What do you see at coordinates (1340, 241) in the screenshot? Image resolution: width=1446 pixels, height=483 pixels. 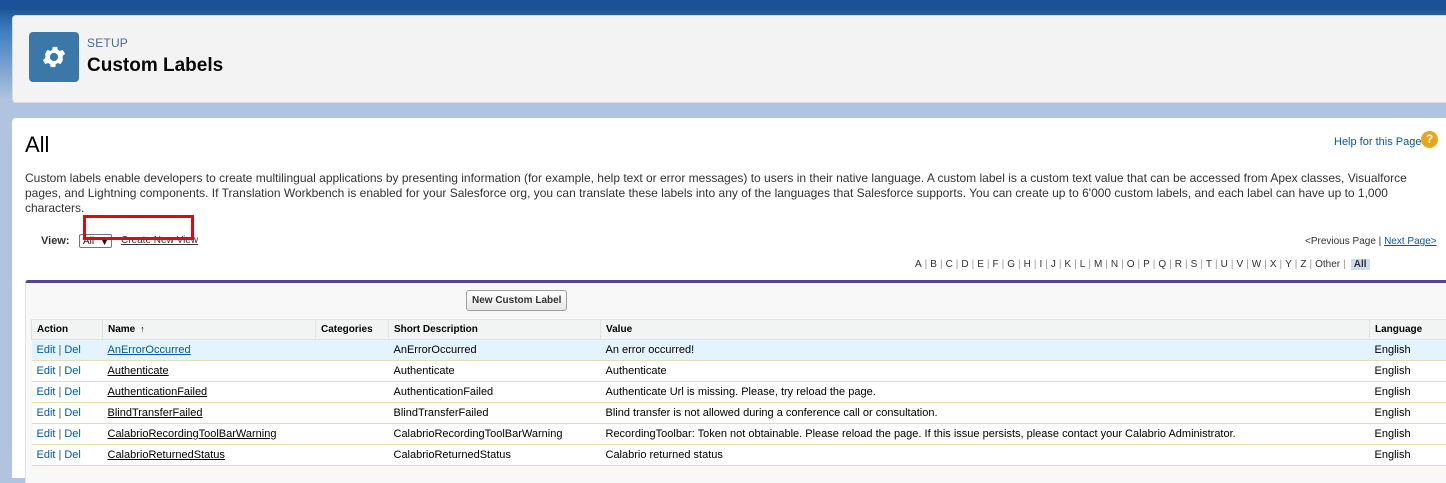 I see `previous-page-link: <Previous Page` at bounding box center [1340, 241].